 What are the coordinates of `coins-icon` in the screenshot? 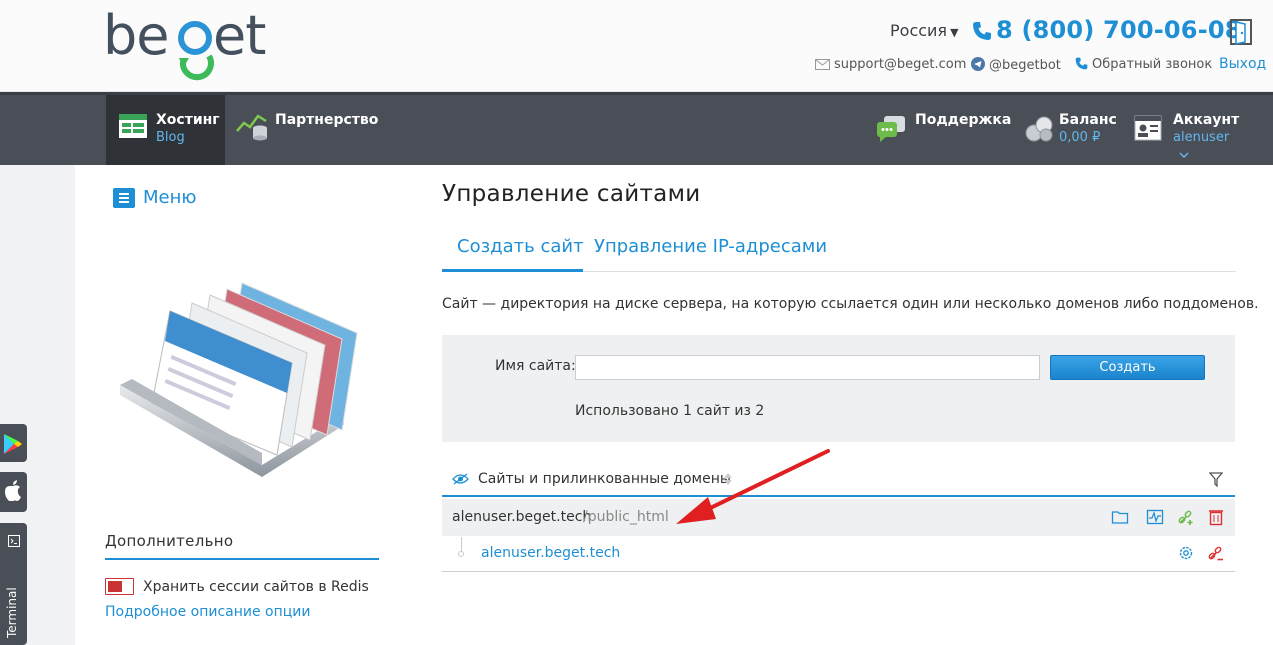 It's located at (1039, 129).